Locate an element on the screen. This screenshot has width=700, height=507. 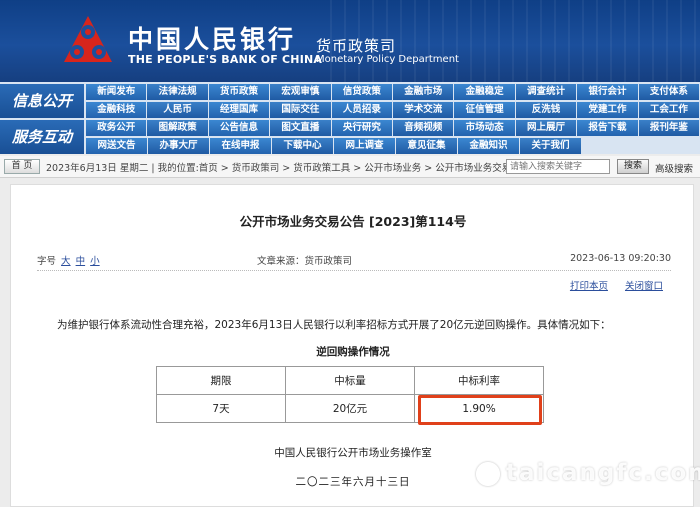
bank-name-cn: 中国人民银行 is located at coordinates (212, 39).